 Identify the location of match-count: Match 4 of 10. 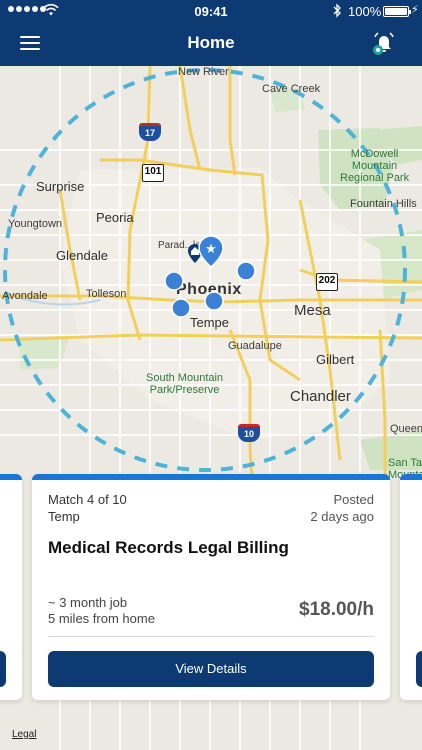
(87, 499).